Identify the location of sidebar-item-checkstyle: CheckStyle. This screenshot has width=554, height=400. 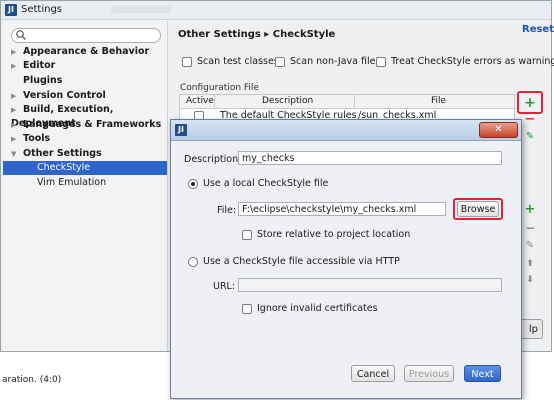
(85, 168).